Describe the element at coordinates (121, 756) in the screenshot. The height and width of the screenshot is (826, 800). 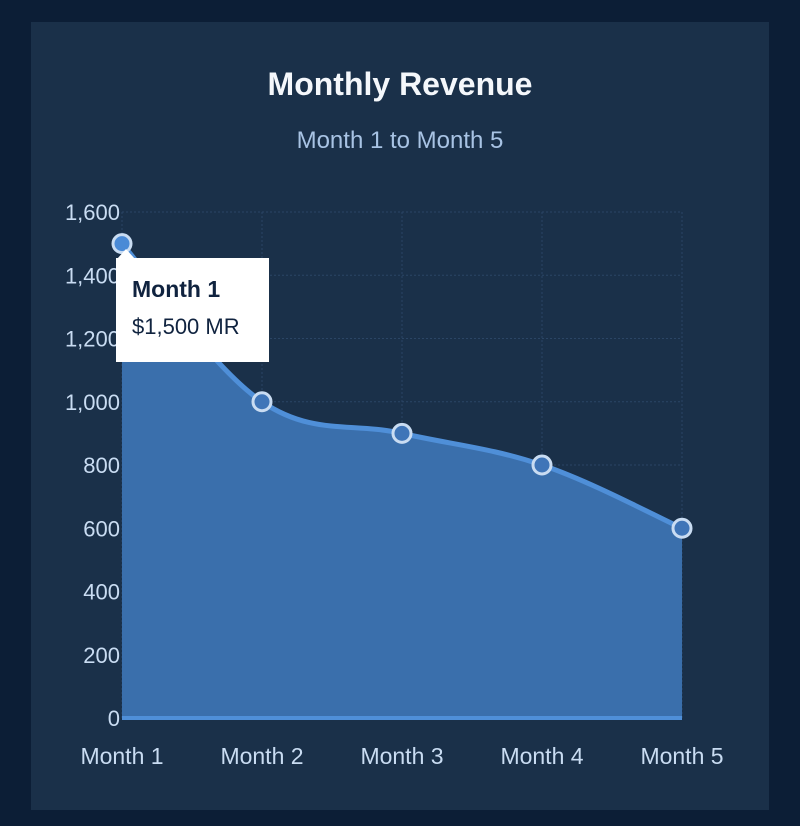
I see `x-tick-label: Month 1` at that location.